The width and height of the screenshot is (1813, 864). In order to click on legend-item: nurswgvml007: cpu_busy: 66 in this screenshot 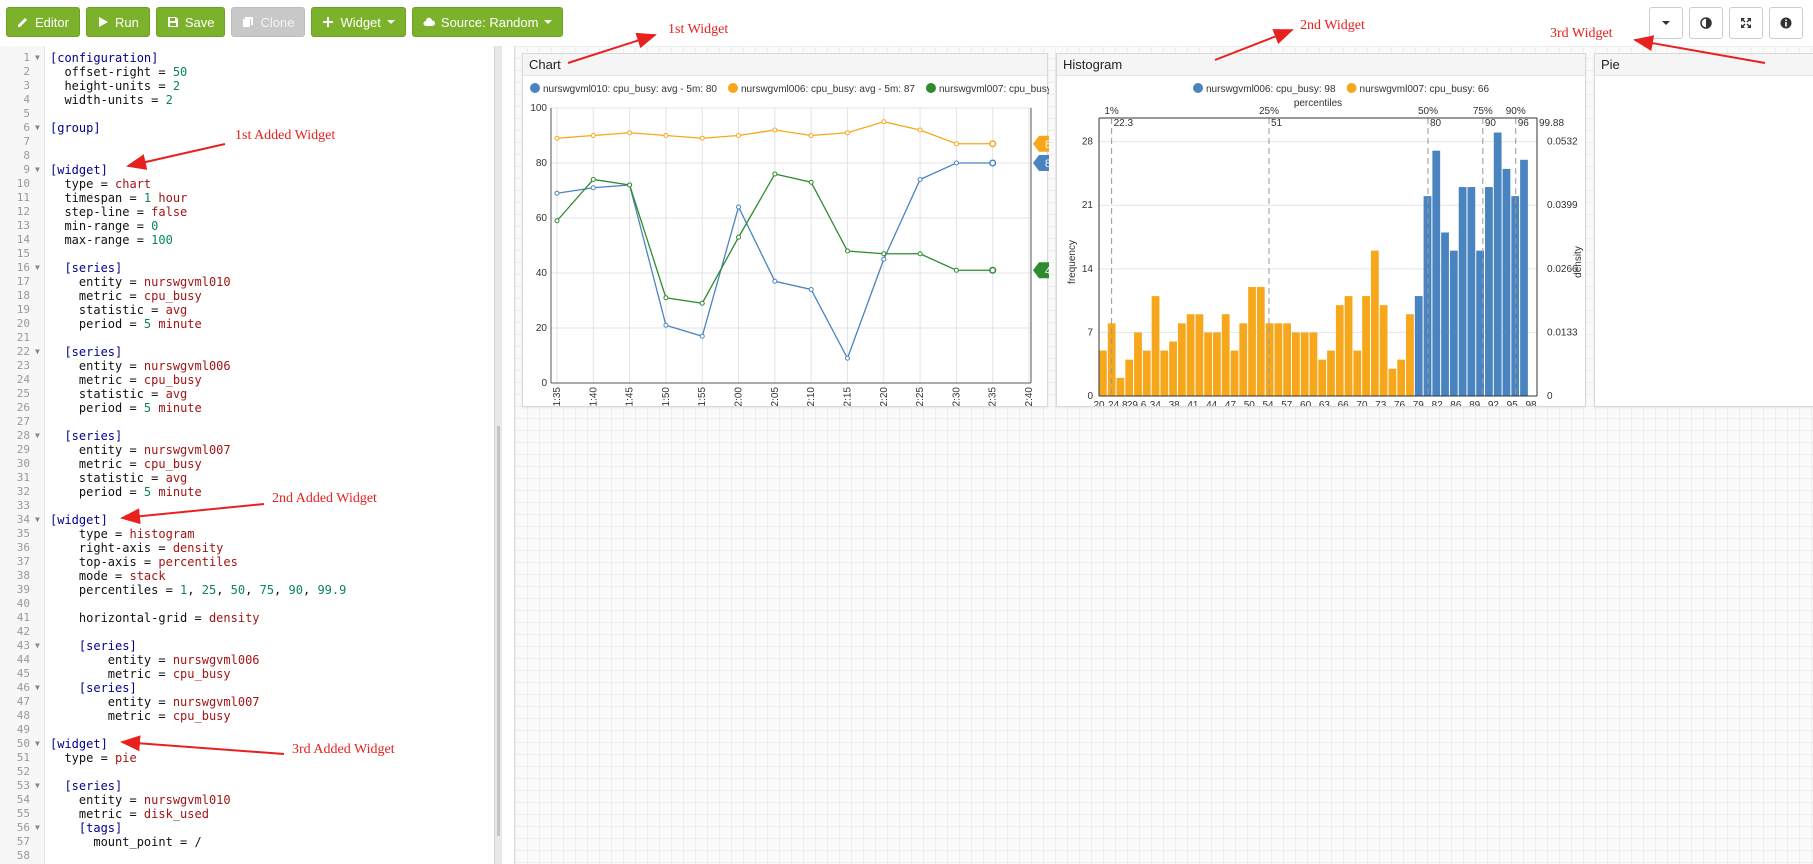, I will do `click(1425, 89)`.